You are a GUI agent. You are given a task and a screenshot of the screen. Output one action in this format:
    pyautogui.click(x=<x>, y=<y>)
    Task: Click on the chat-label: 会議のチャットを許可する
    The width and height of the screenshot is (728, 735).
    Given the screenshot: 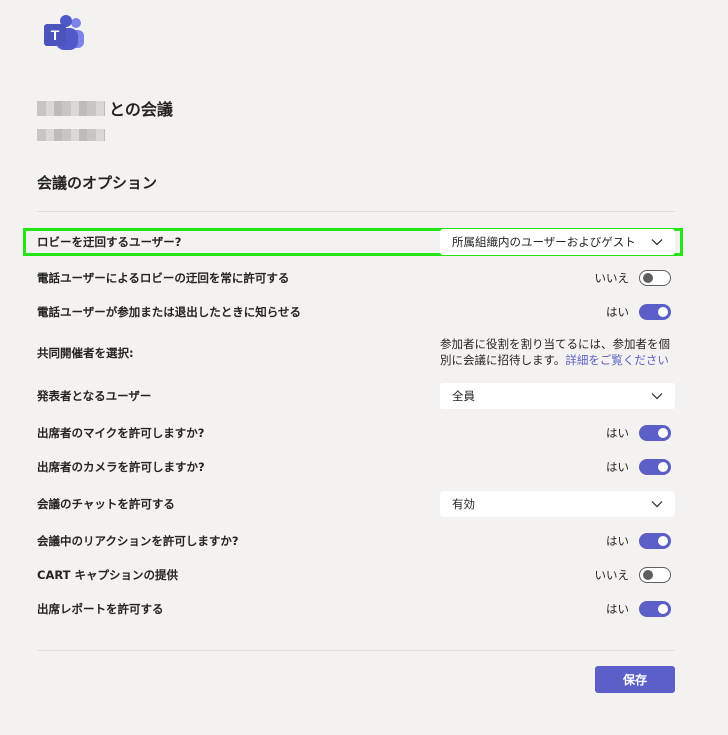 What is the action you would take?
    pyautogui.click(x=106, y=504)
    